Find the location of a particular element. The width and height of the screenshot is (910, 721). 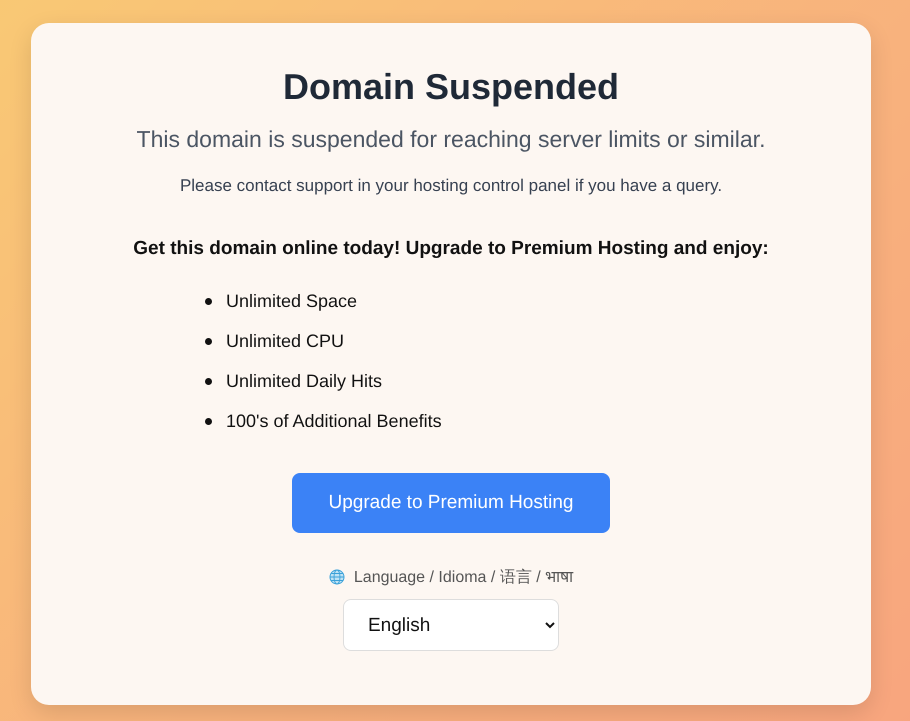

subtitle-text: This domain is suspended for reaching server limits or similar. is located at coordinates (451, 139).